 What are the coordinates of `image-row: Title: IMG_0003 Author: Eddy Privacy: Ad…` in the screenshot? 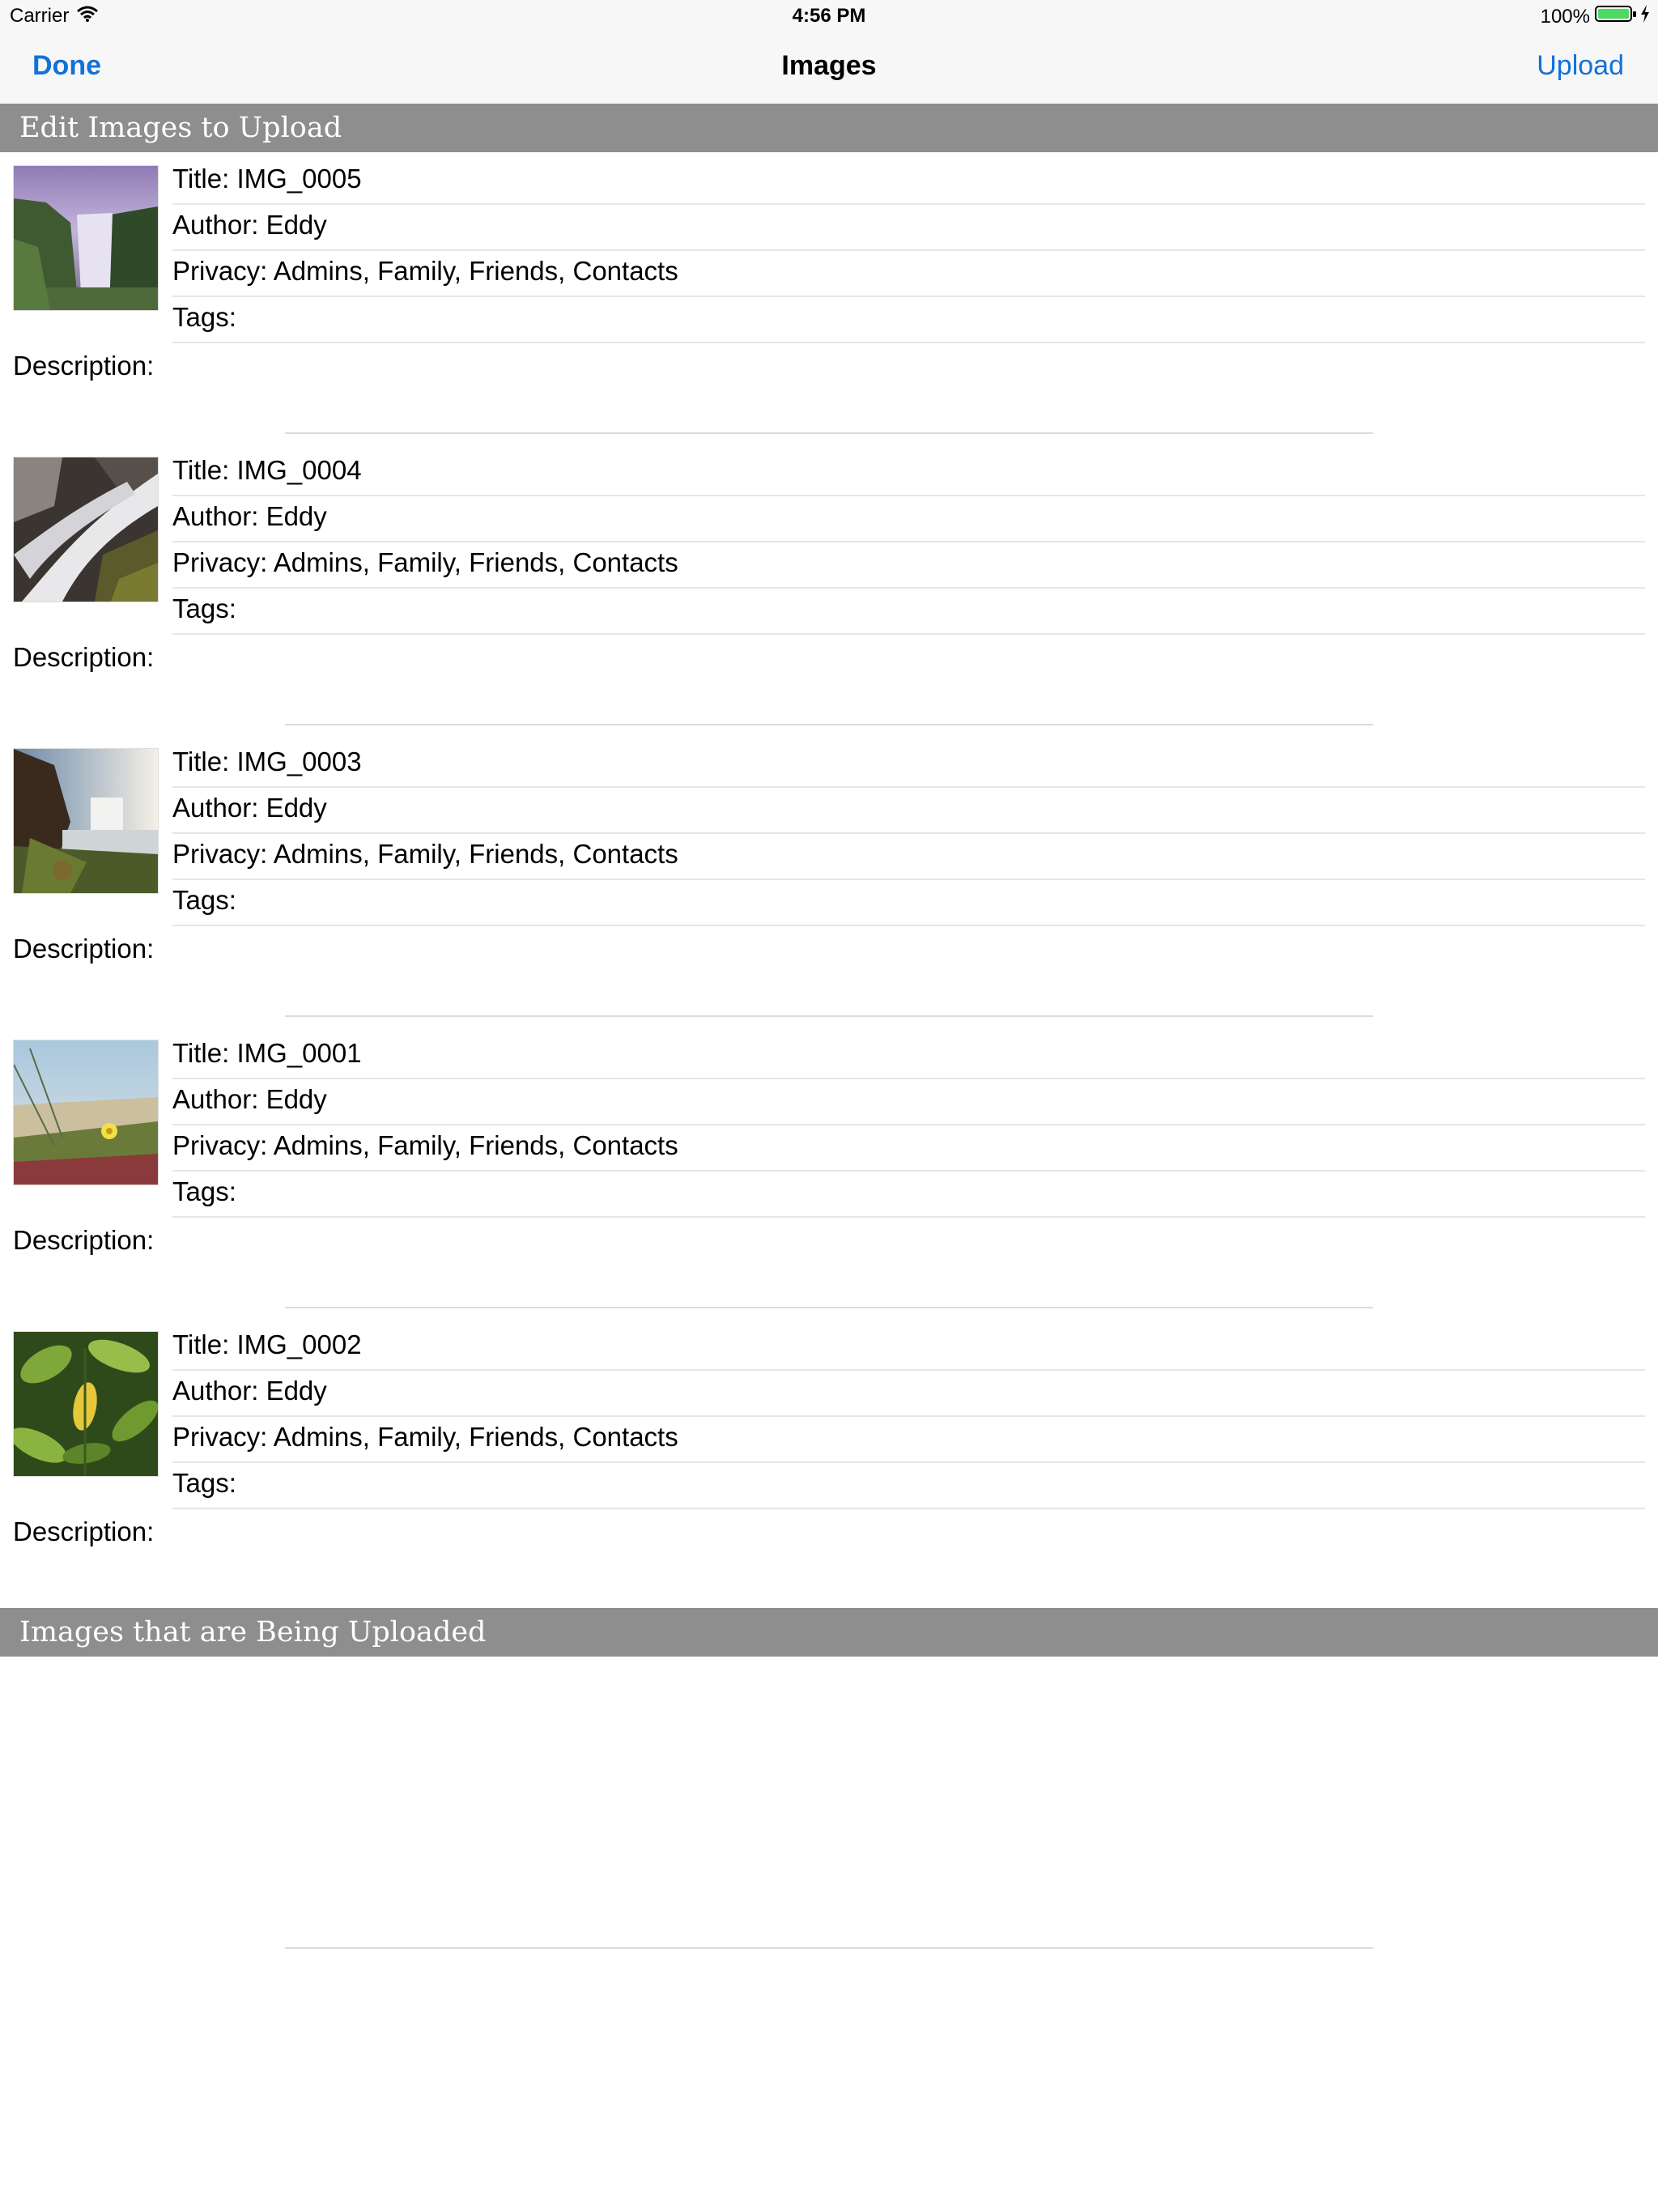 It's located at (829, 881).